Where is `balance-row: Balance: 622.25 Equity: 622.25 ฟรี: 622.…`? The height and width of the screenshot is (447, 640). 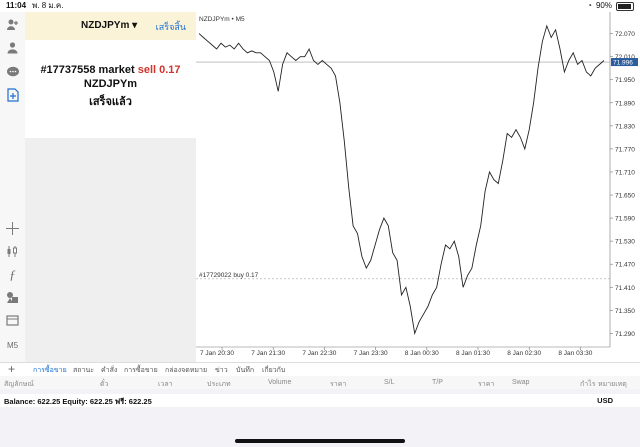 balance-row: Balance: 622.25 Equity: 622.25 ฟรี: 622.… is located at coordinates (320, 400).